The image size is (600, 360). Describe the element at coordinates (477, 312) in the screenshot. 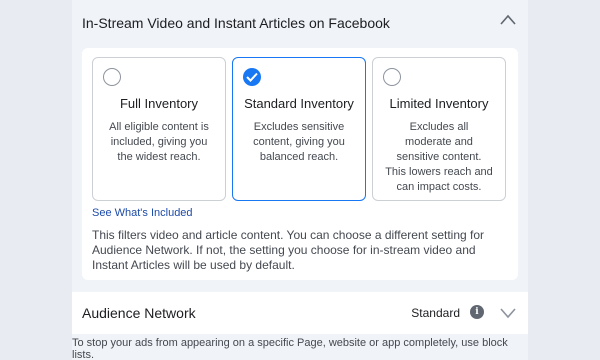

I see `info-icon: i` at that location.